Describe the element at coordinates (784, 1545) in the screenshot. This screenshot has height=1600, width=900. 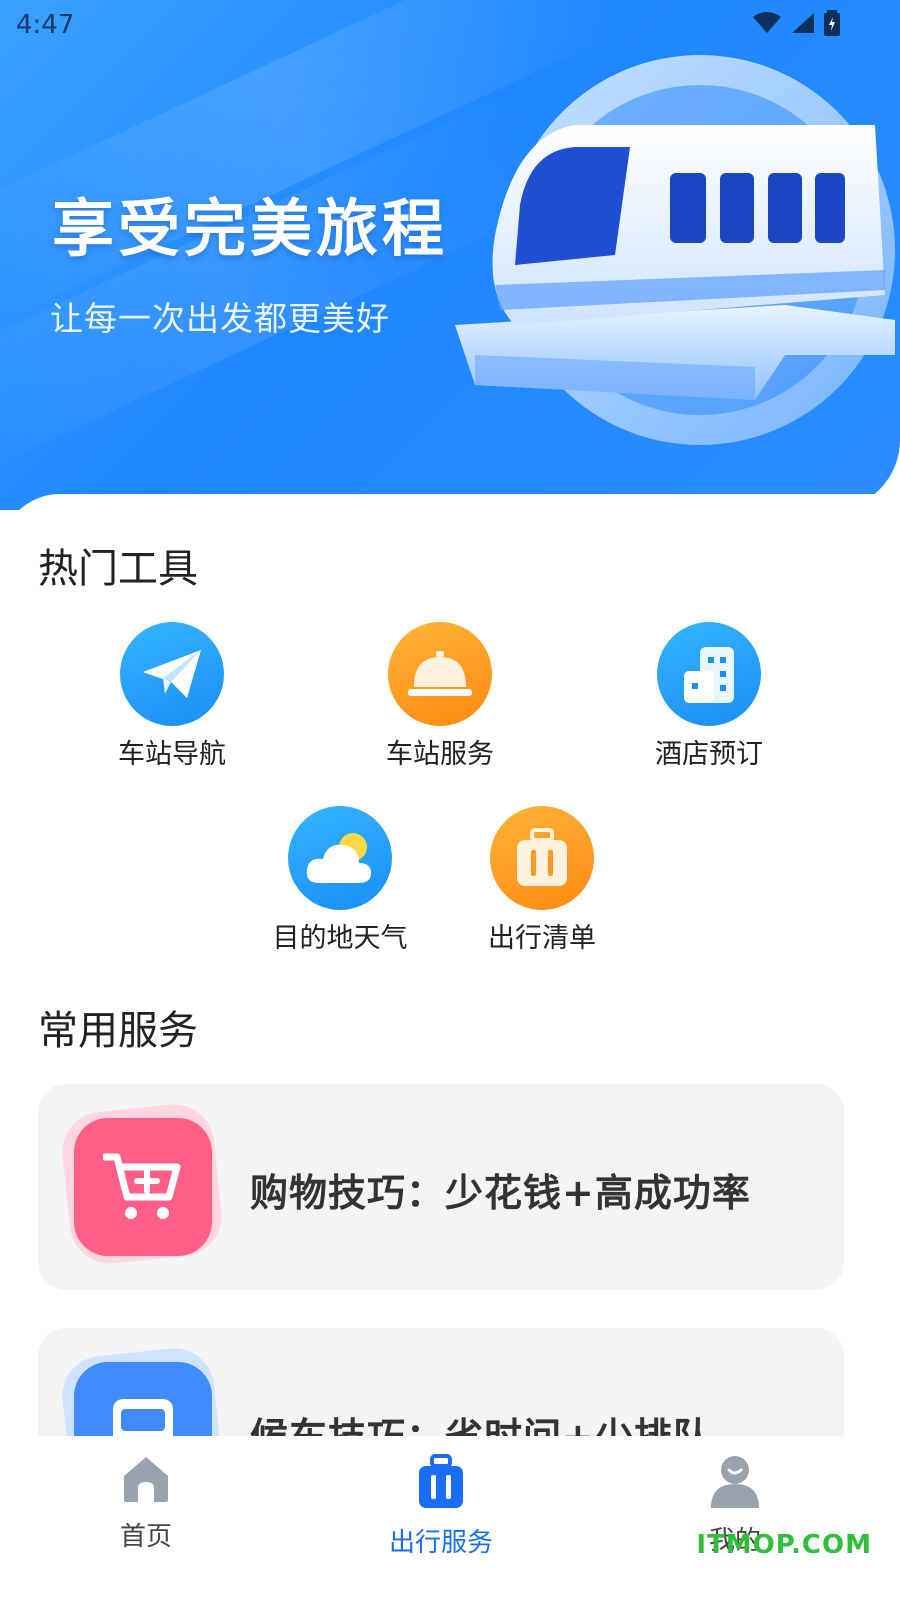
I see `watermark: ITMOP.COM` at that location.